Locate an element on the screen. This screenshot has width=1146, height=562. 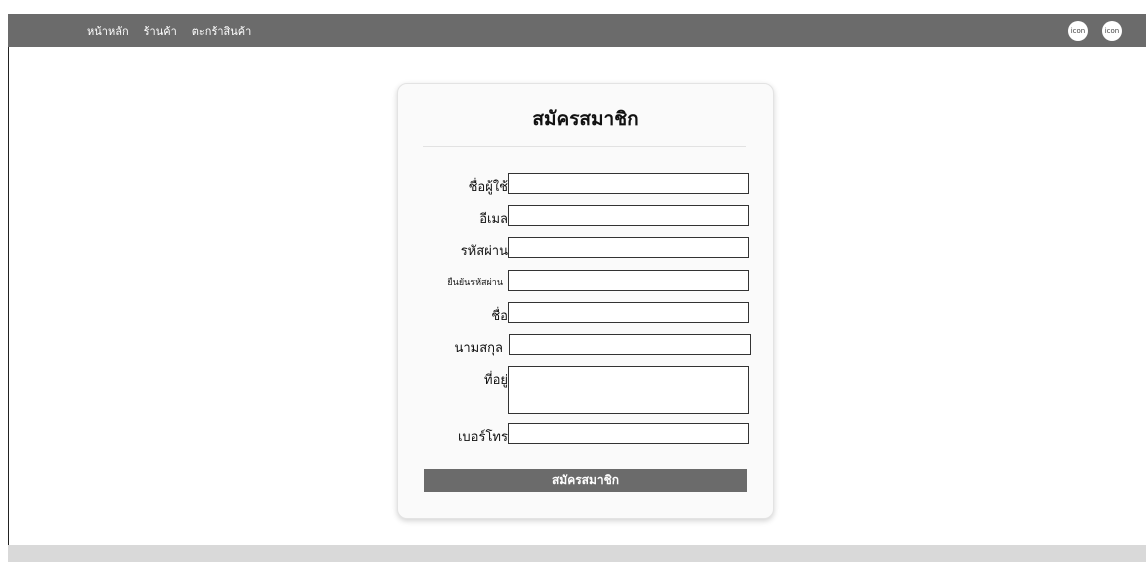
label-email: อีเมล is located at coordinates (493, 219).